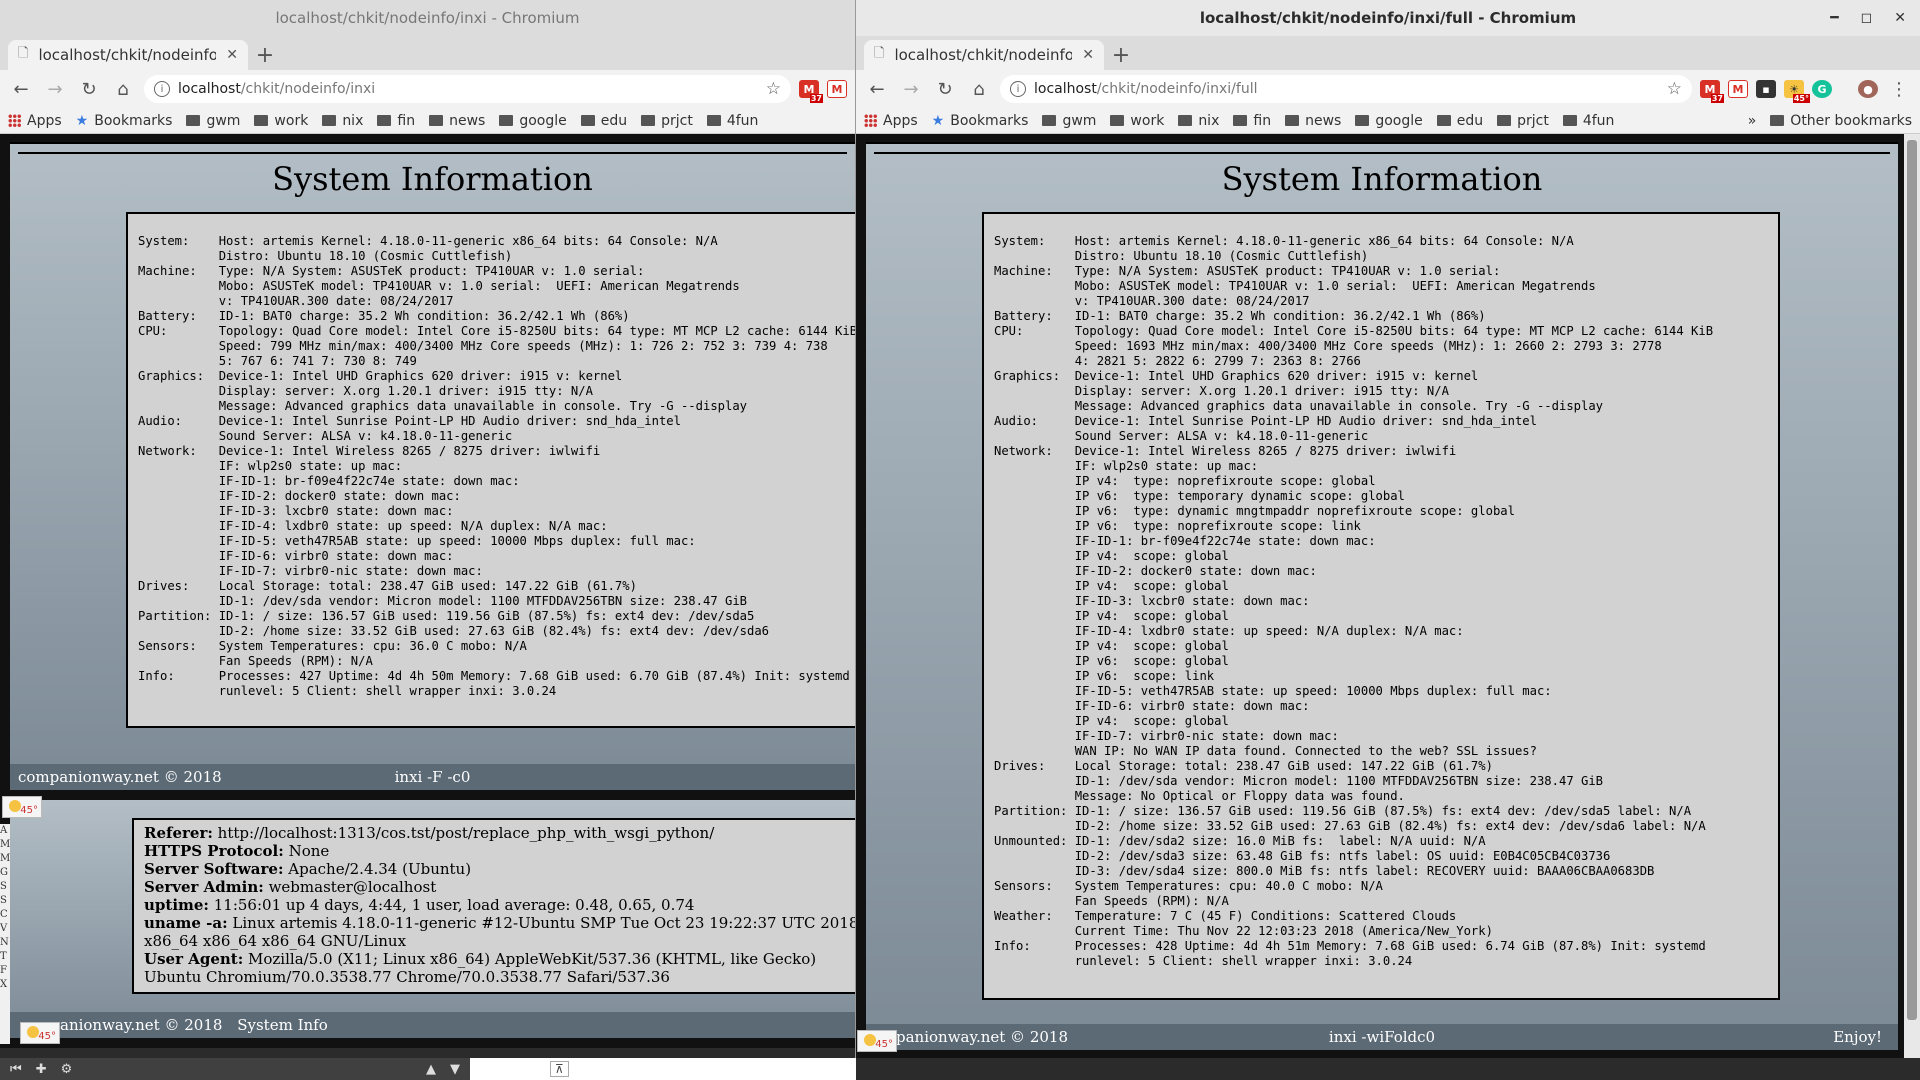 The height and width of the screenshot is (1080, 1920). Describe the element at coordinates (41, 1069) in the screenshot. I see `add-icon: ✚` at that location.